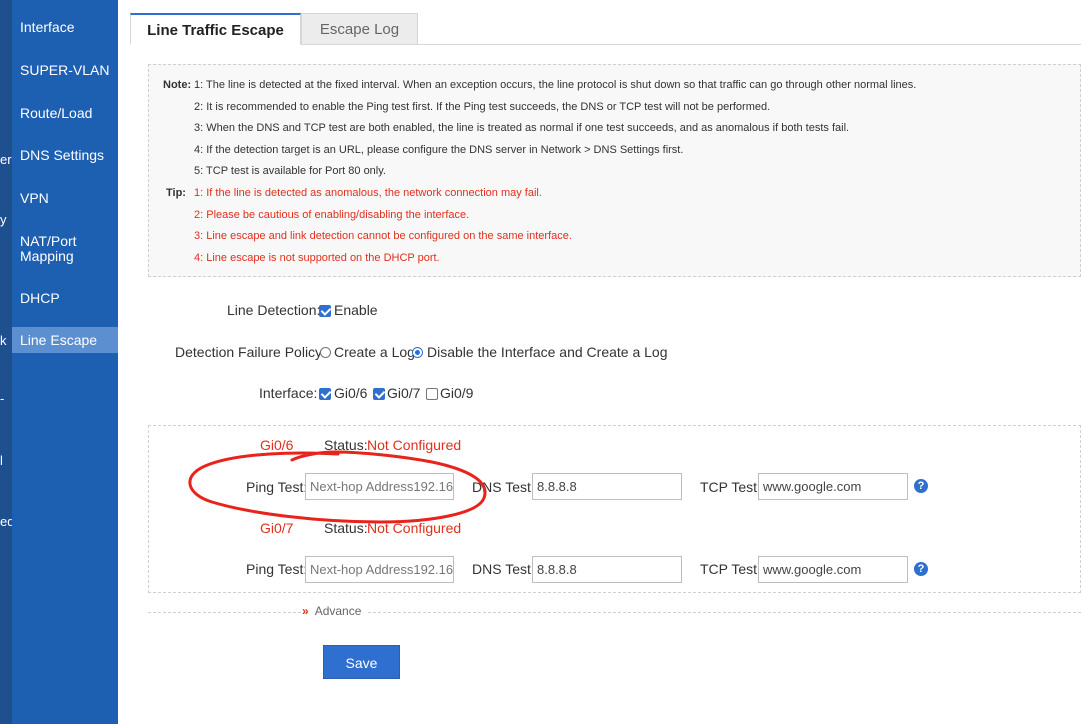 This screenshot has height=724, width=1081. What do you see at coordinates (359, 29) in the screenshot?
I see `tab-escape-log: Escape Log` at bounding box center [359, 29].